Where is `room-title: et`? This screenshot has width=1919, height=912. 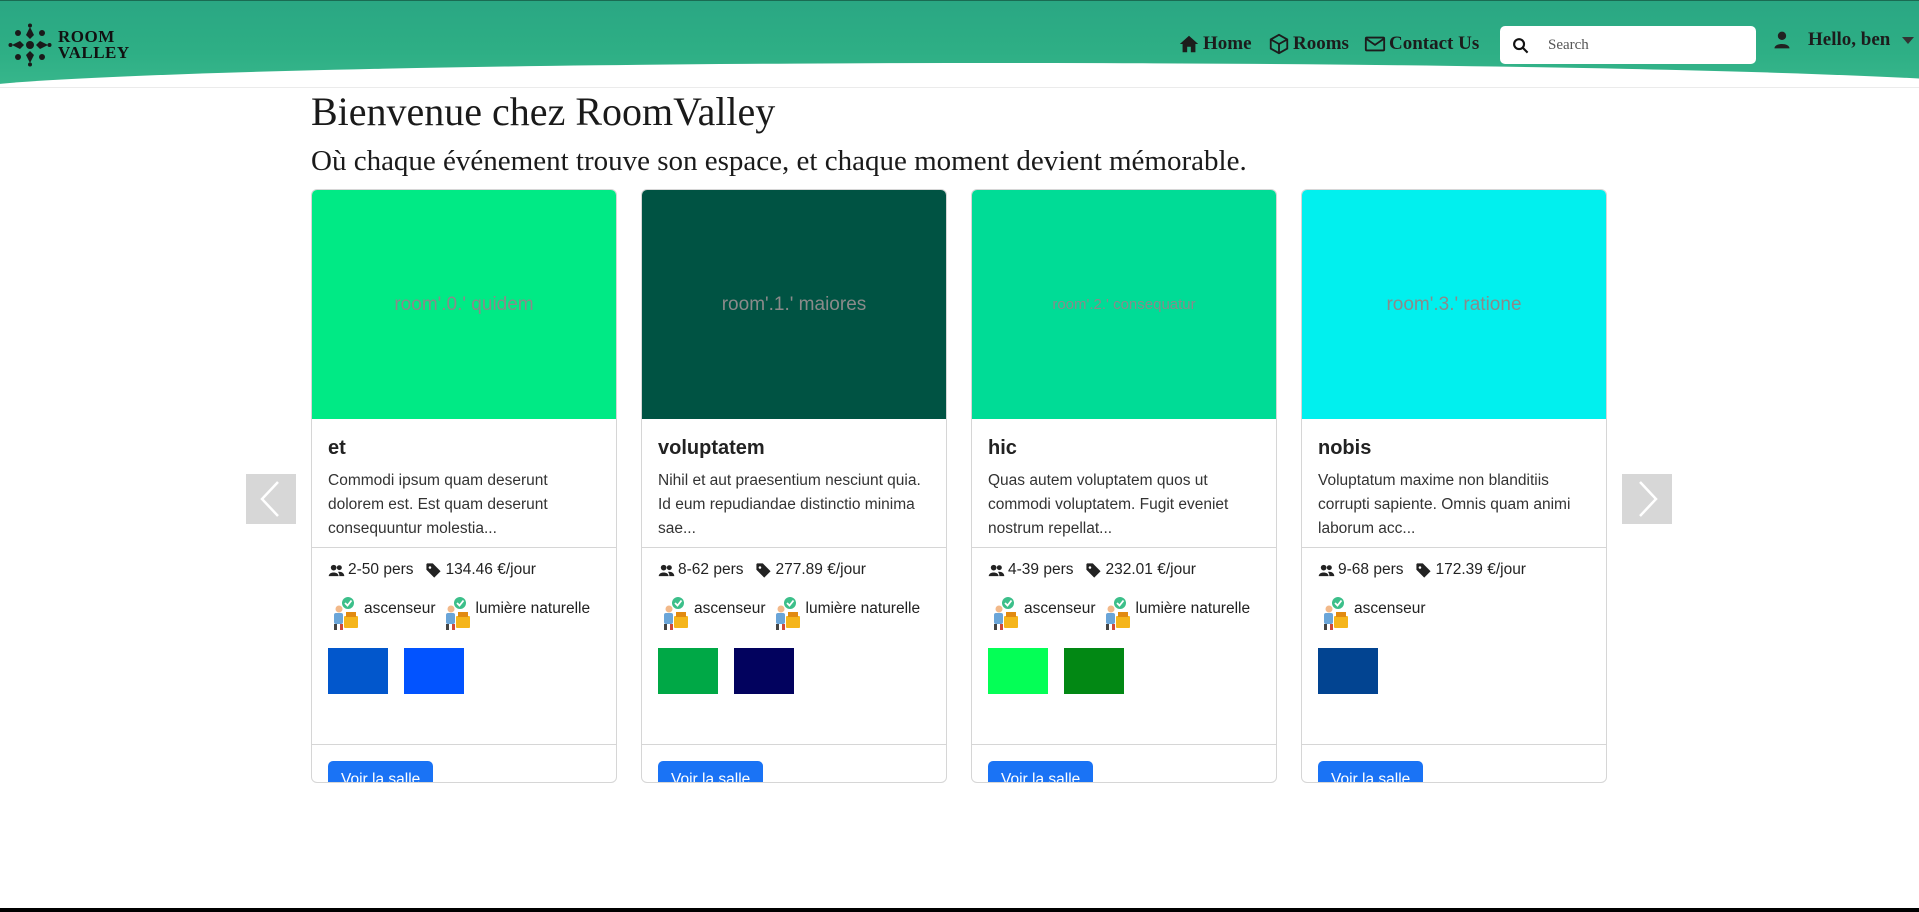
room-title: et is located at coordinates (337, 448).